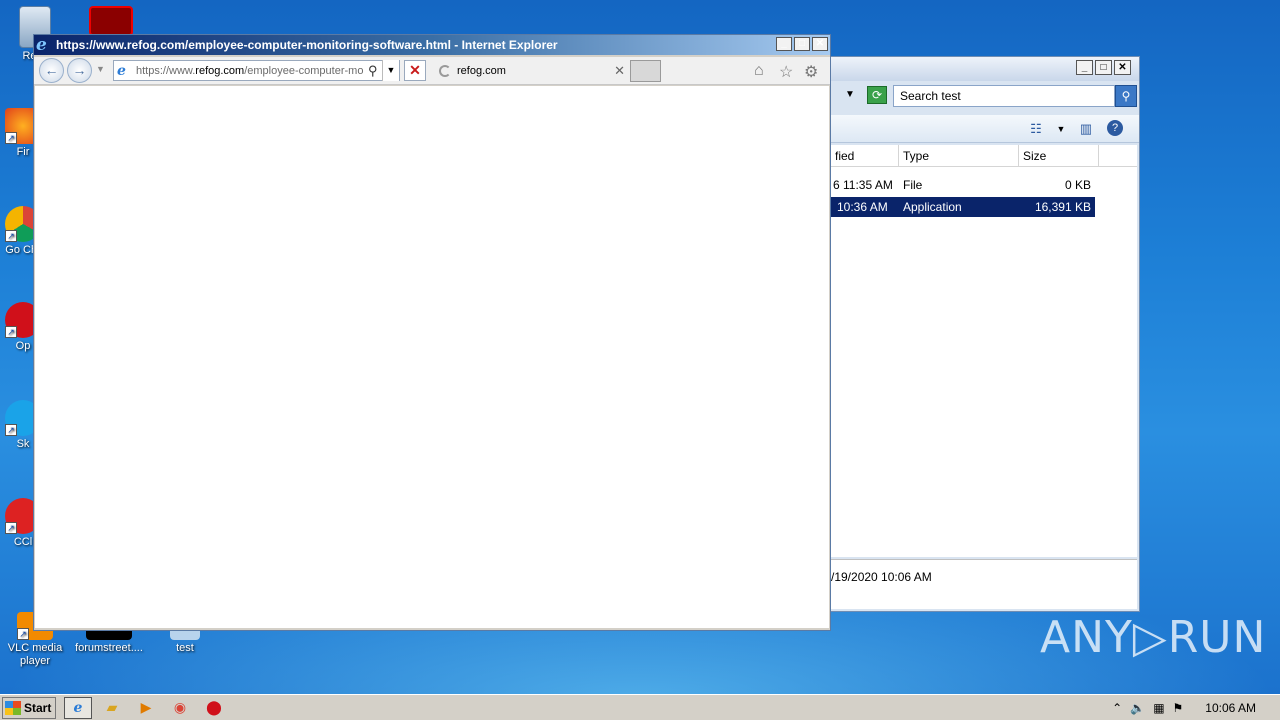  Describe the element at coordinates (41, 44) in the screenshot. I see `ie-logo-icon: e` at that location.